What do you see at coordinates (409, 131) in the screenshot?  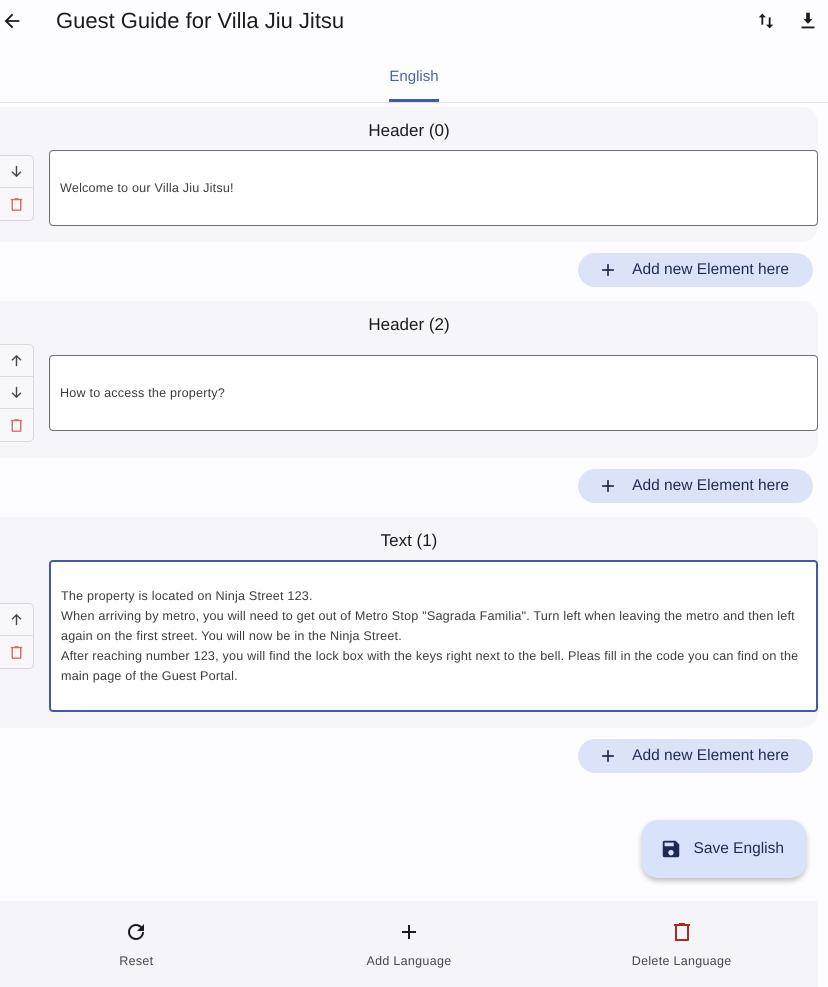 I see `element-title: Header (0)` at bounding box center [409, 131].